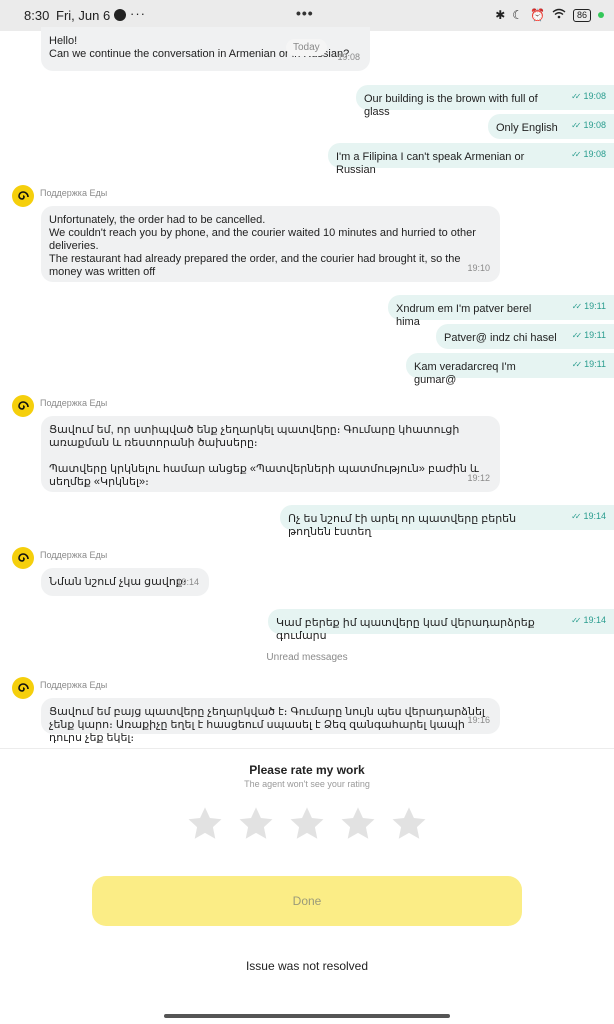 Image resolution: width=614 pixels, height=1024 pixels. I want to click on message-outgoing: Only English 19:08, so click(551, 126).